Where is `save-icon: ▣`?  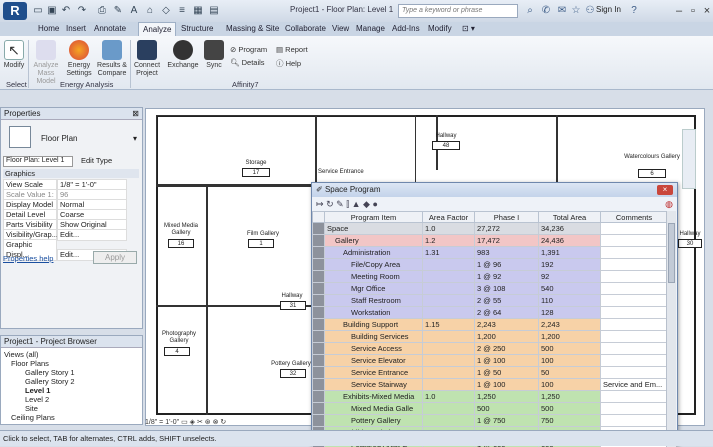 save-icon: ▣ is located at coordinates (52, 11).